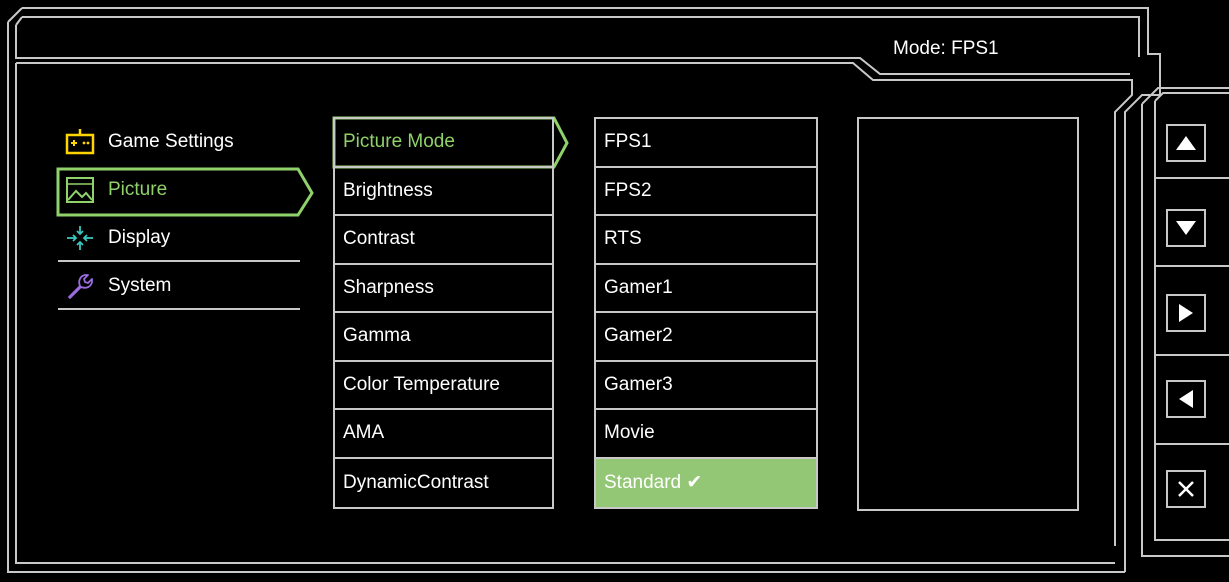  I want to click on main-menu-label: Game Settings, so click(171, 141).